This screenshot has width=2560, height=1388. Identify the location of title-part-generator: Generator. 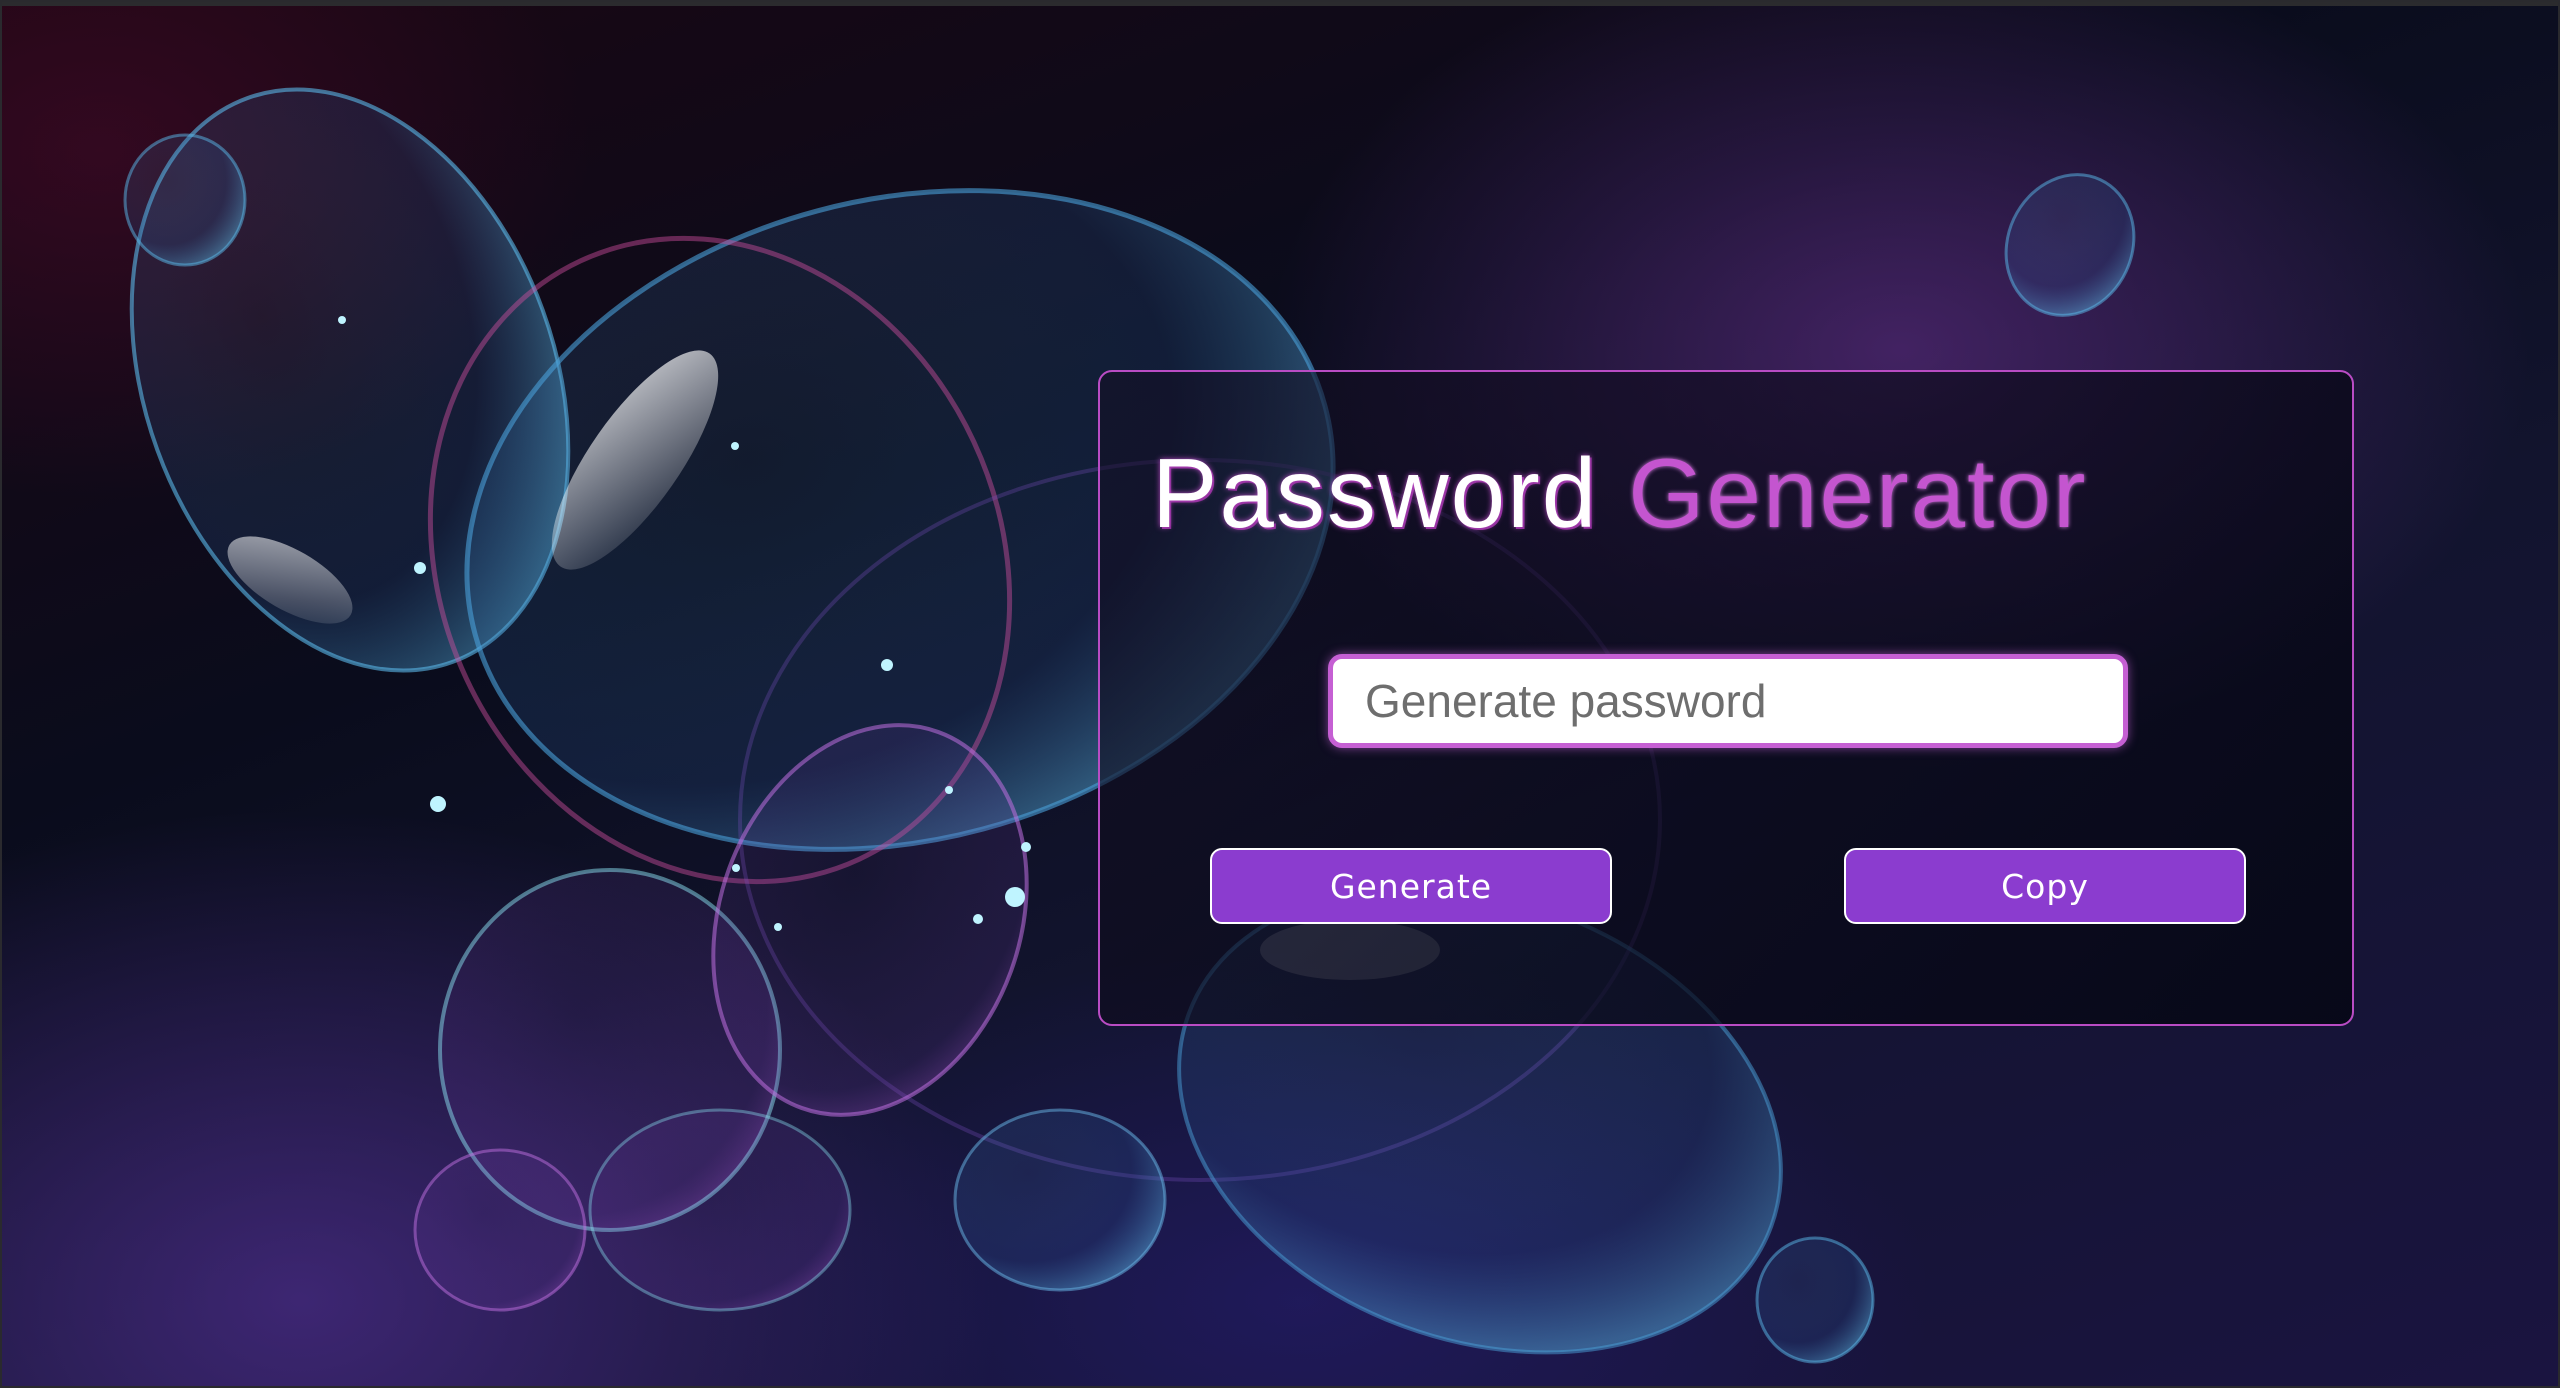
(1858, 493).